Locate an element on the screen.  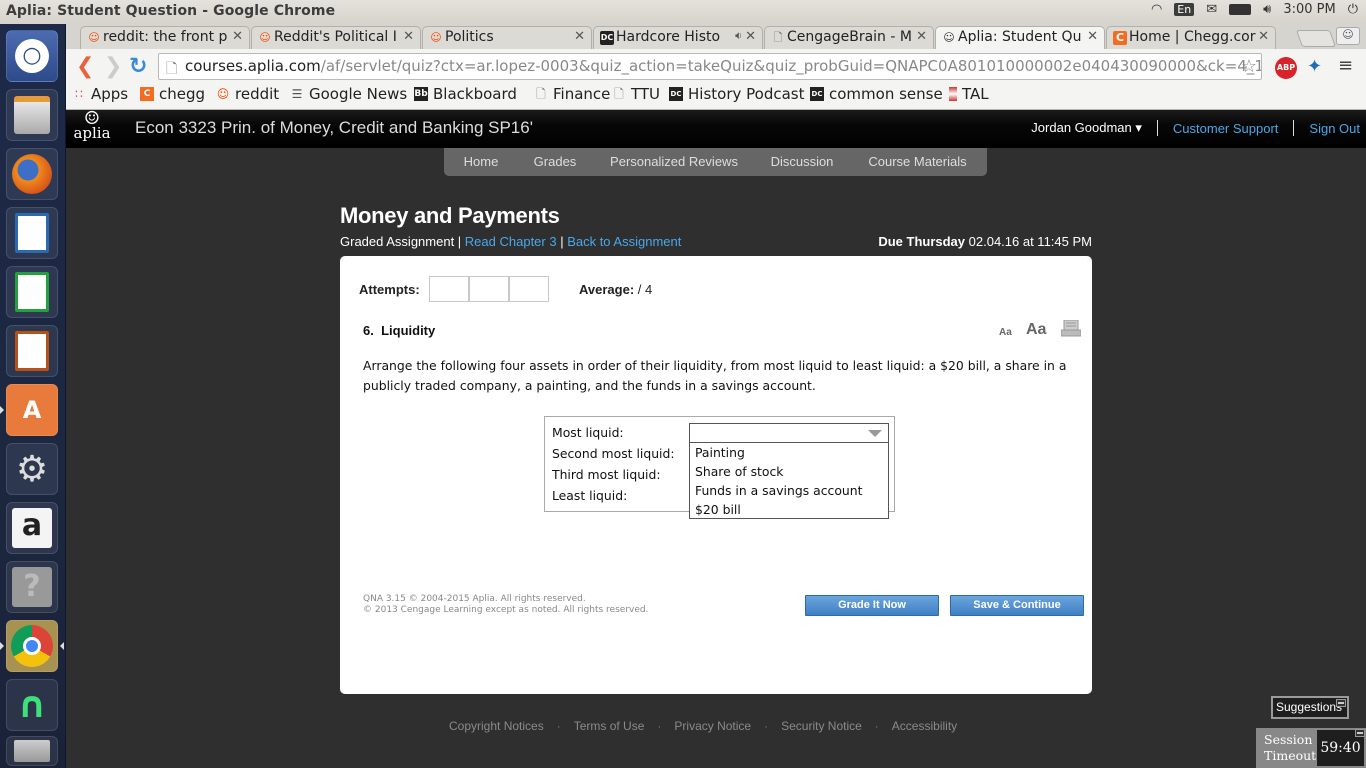
clock: 3:00 PM is located at coordinates (1309, 9).